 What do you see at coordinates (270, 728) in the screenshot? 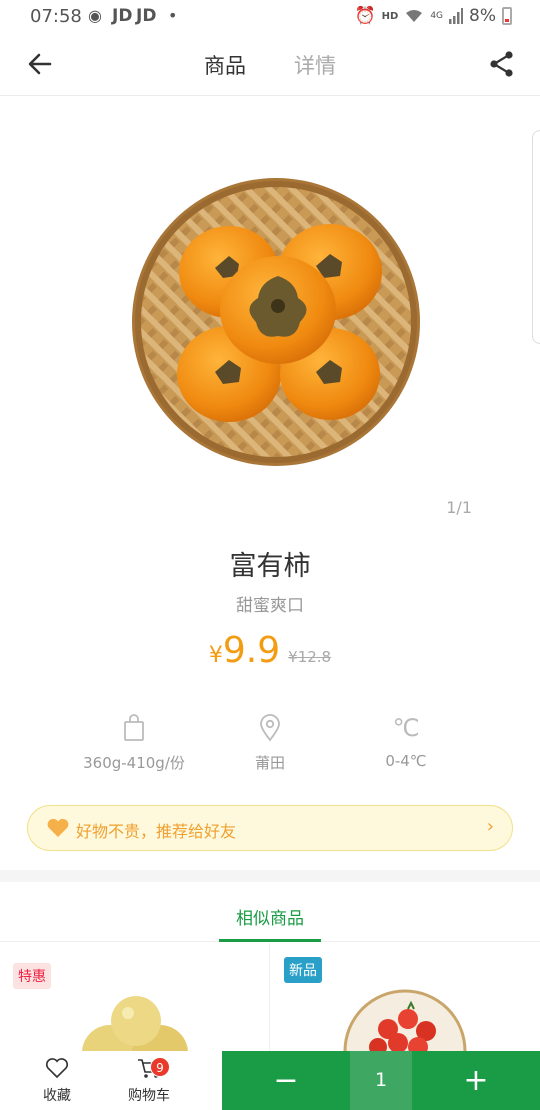
I see `location-pin-icon` at bounding box center [270, 728].